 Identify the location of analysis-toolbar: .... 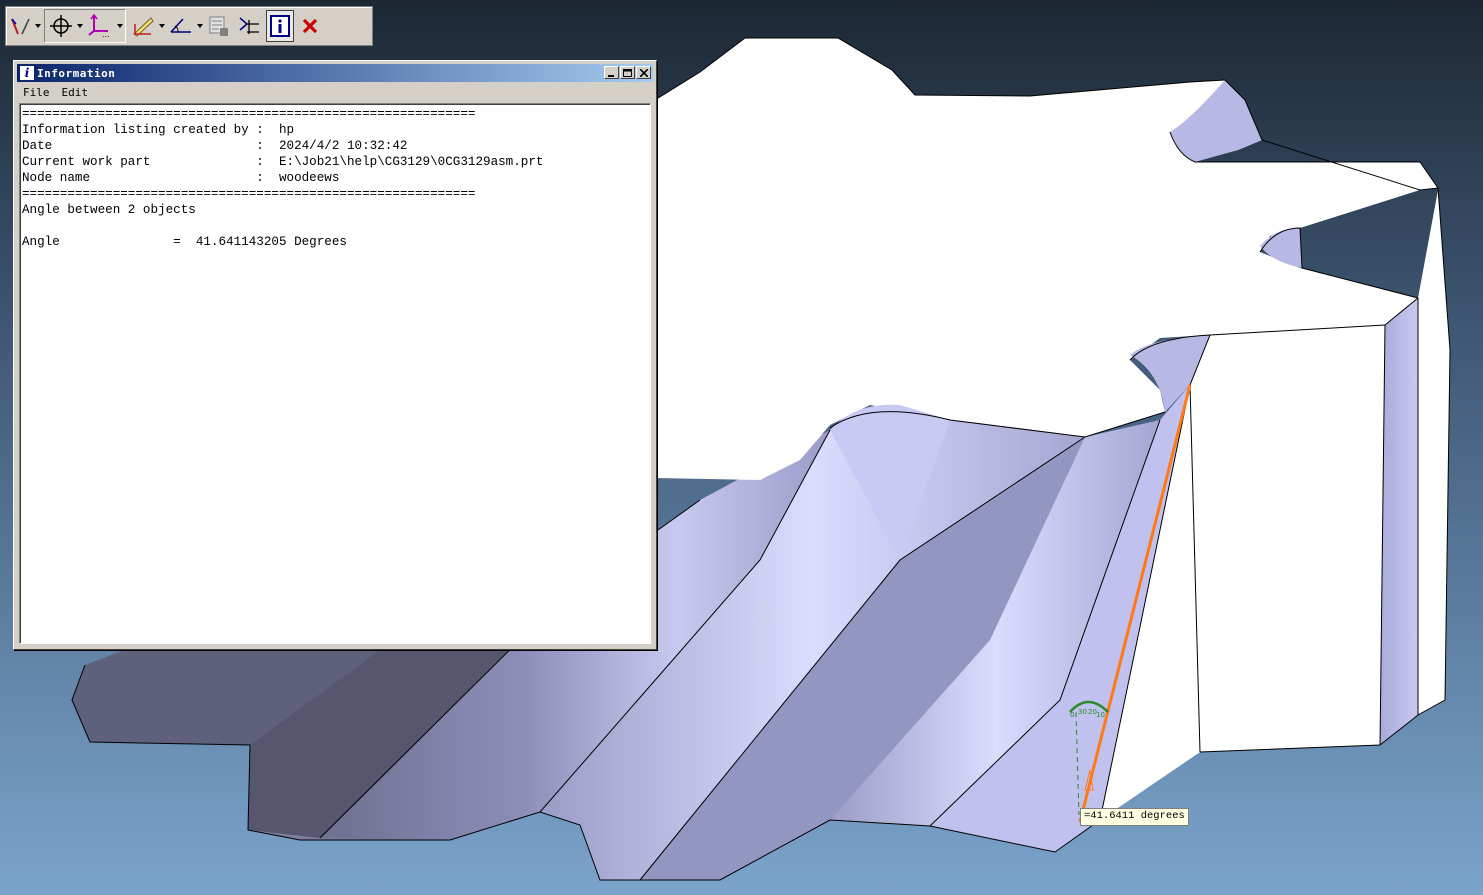
(189, 26).